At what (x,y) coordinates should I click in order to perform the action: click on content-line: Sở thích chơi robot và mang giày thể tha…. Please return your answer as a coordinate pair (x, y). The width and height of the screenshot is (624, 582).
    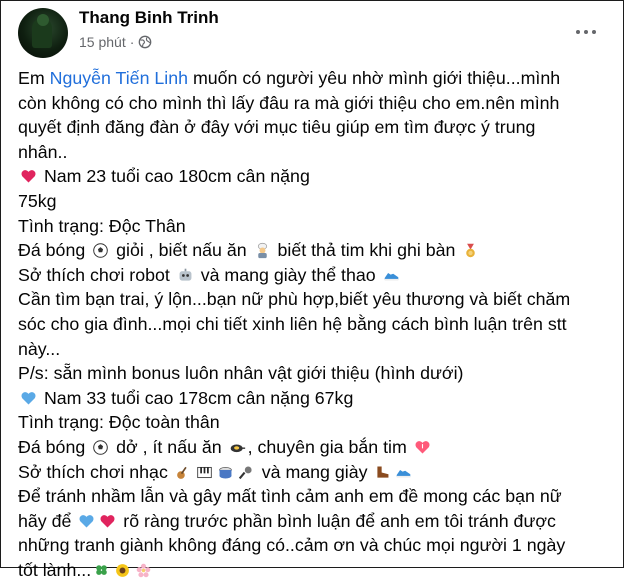
    Looking at the image, I should click on (316, 275).